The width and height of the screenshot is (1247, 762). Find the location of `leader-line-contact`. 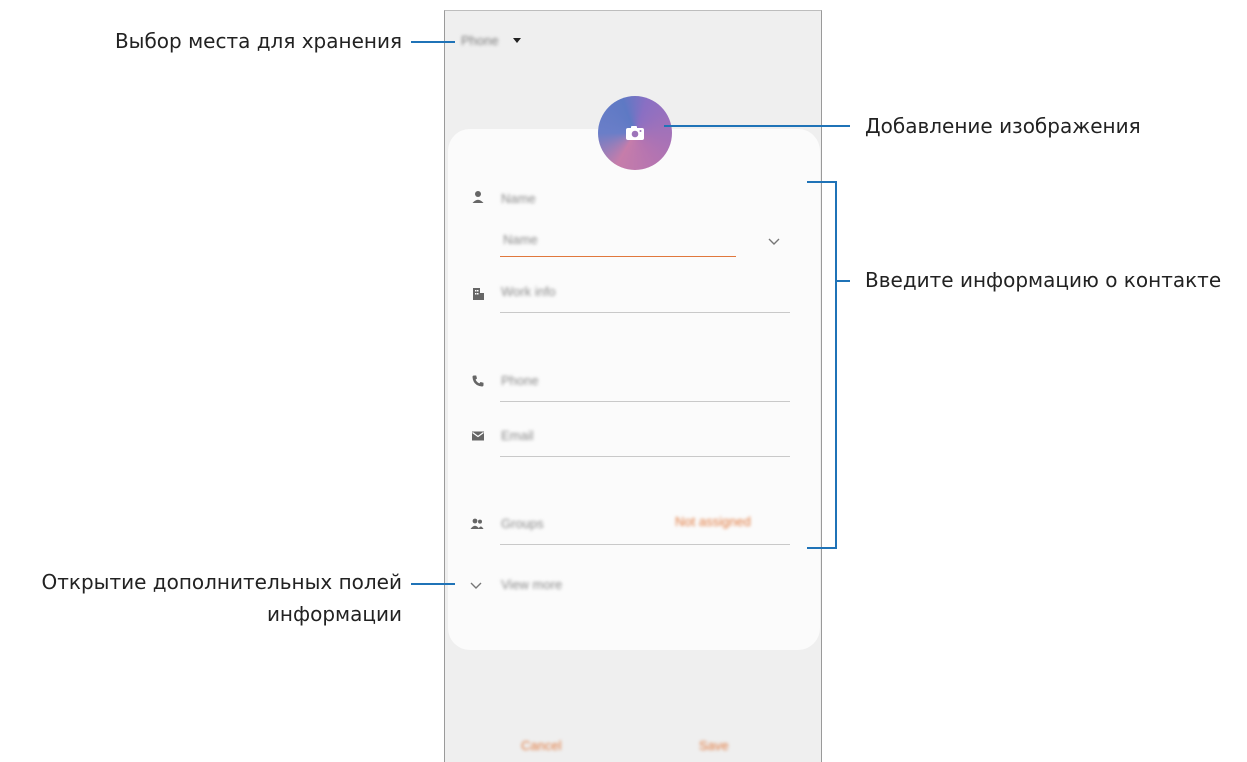

leader-line-contact is located at coordinates (843, 281).